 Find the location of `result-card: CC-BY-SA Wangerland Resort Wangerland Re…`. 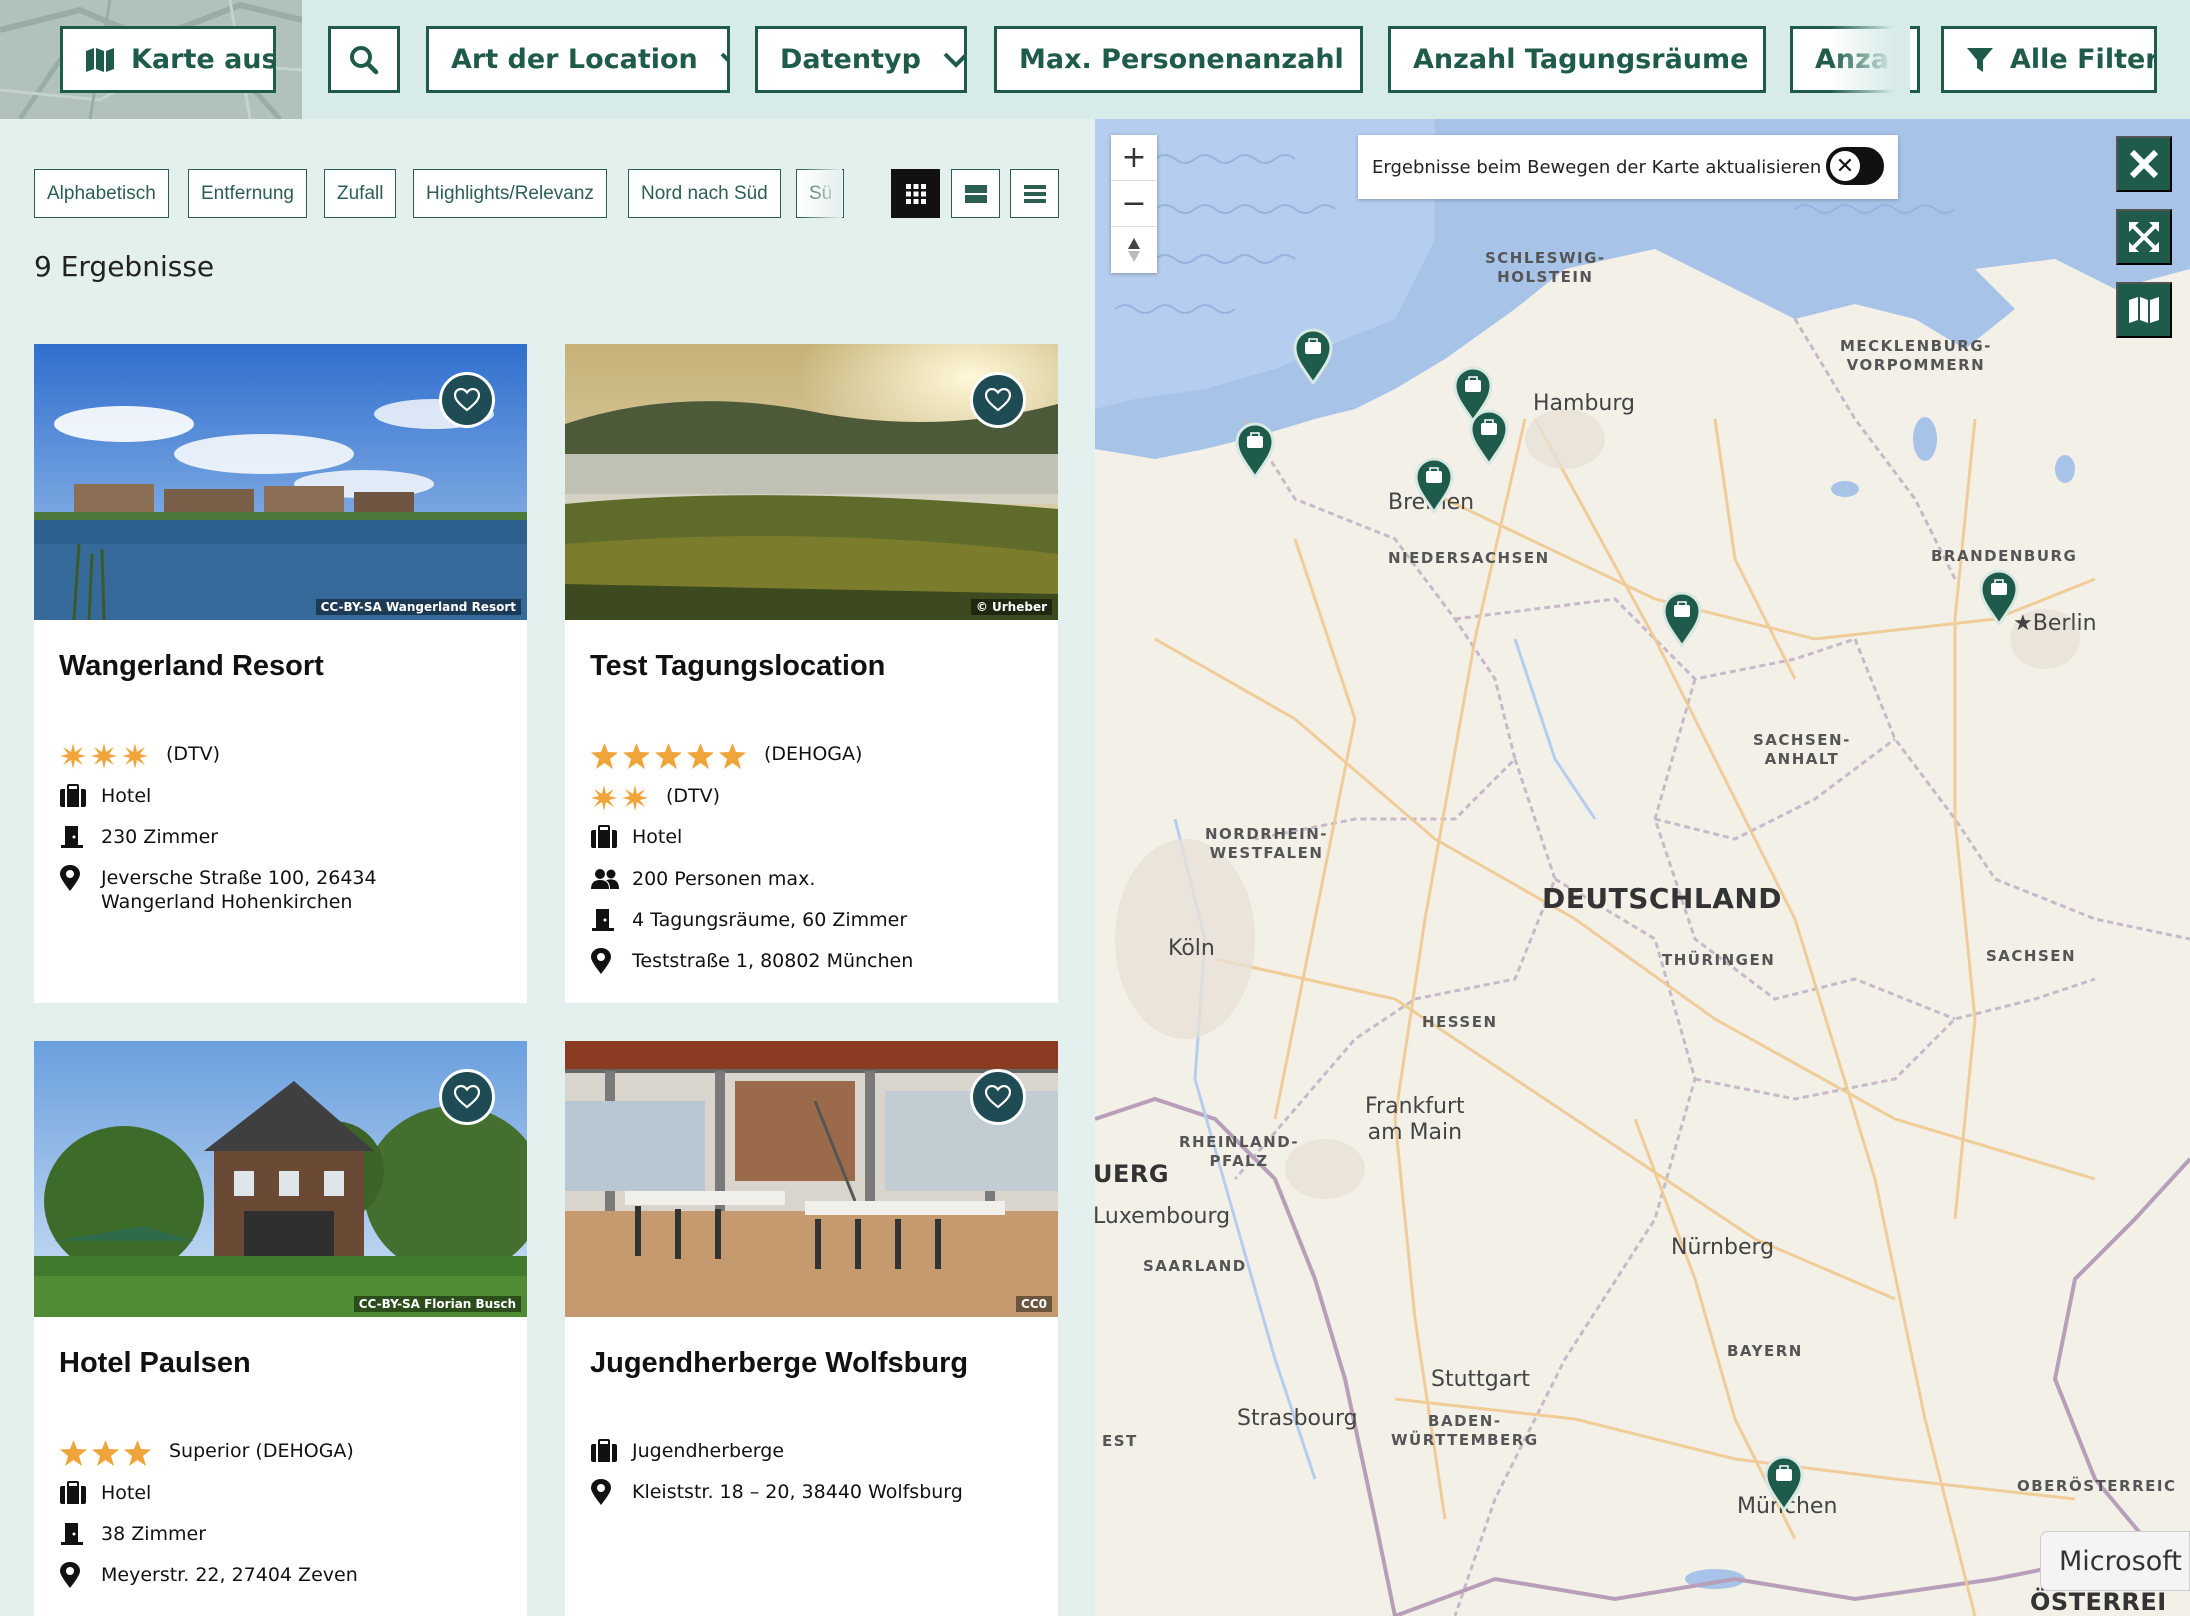

result-card: CC-BY-SA Wangerland Resort Wangerland Re… is located at coordinates (280, 673).